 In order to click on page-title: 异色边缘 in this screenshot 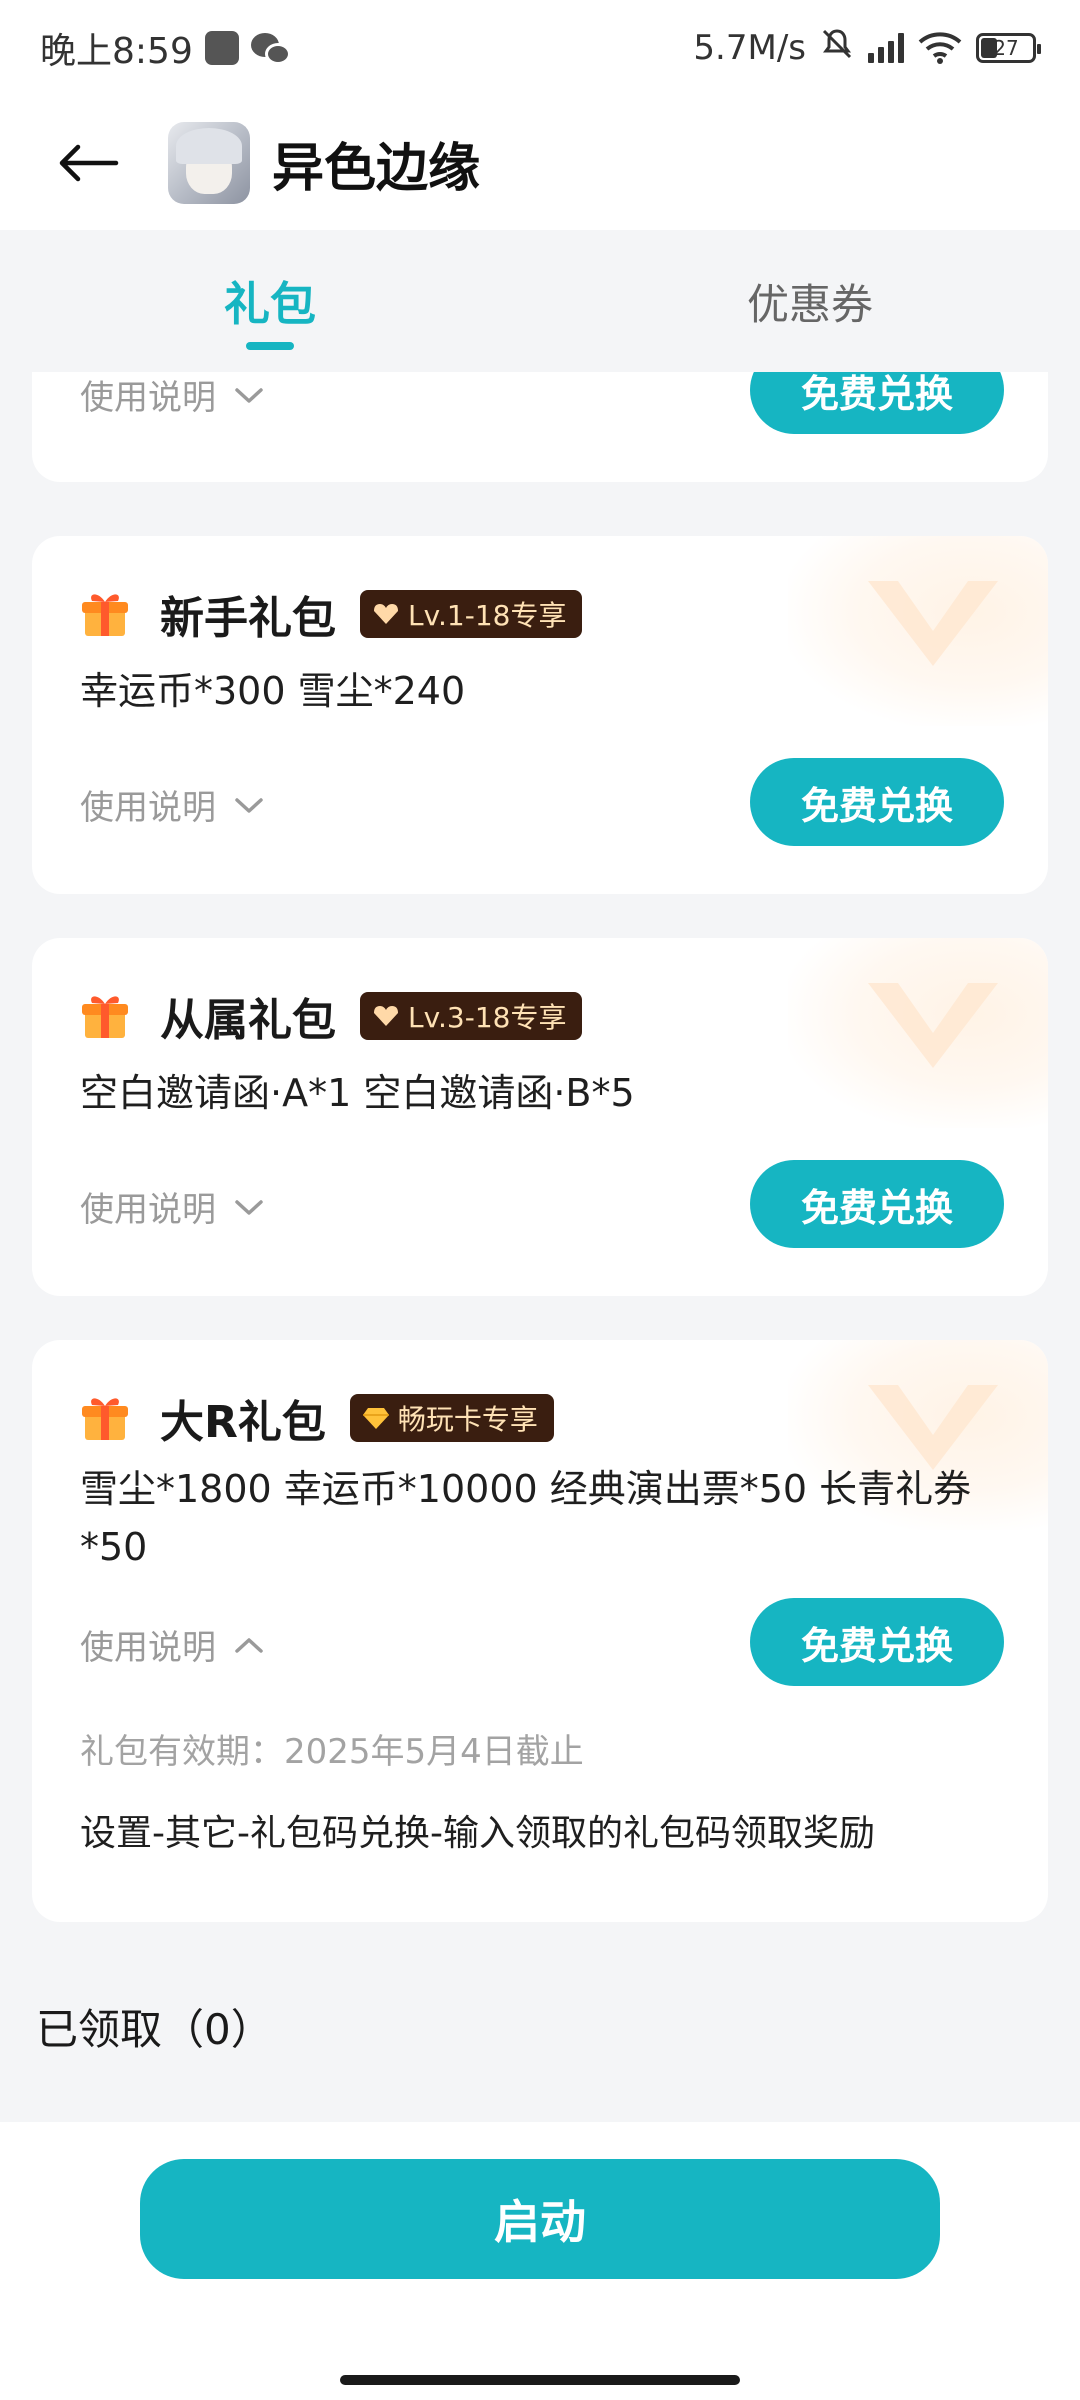, I will do `click(376, 168)`.